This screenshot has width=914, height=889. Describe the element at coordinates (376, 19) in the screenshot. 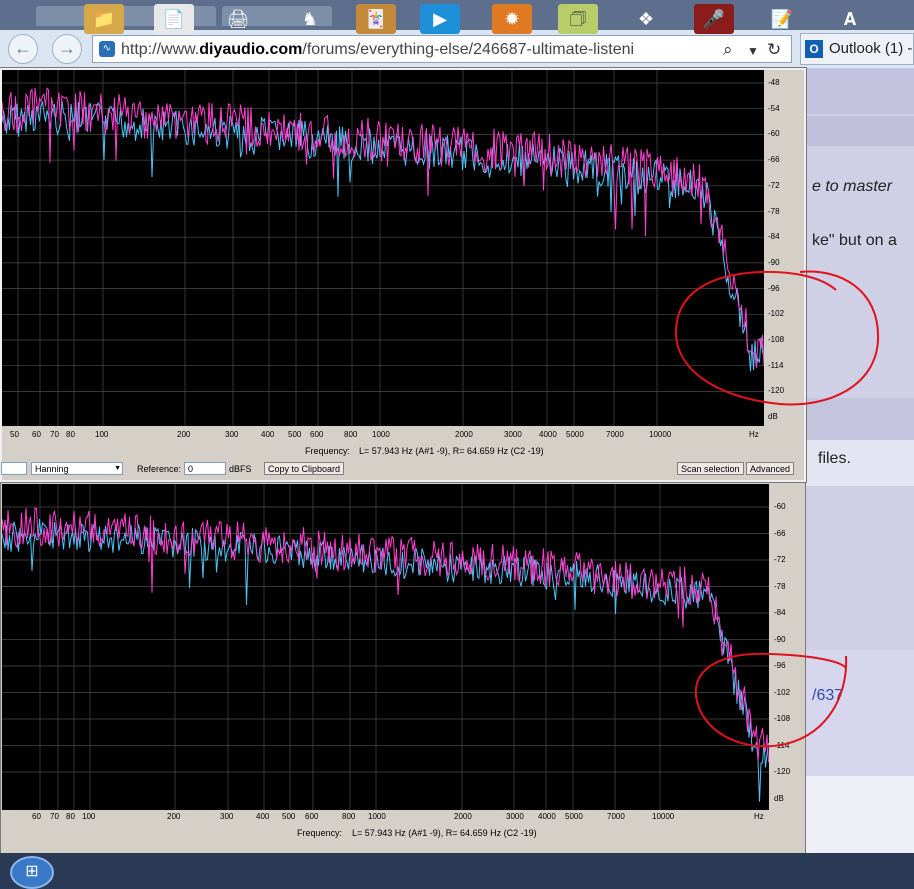

I see `game-icon: 🃏` at that location.